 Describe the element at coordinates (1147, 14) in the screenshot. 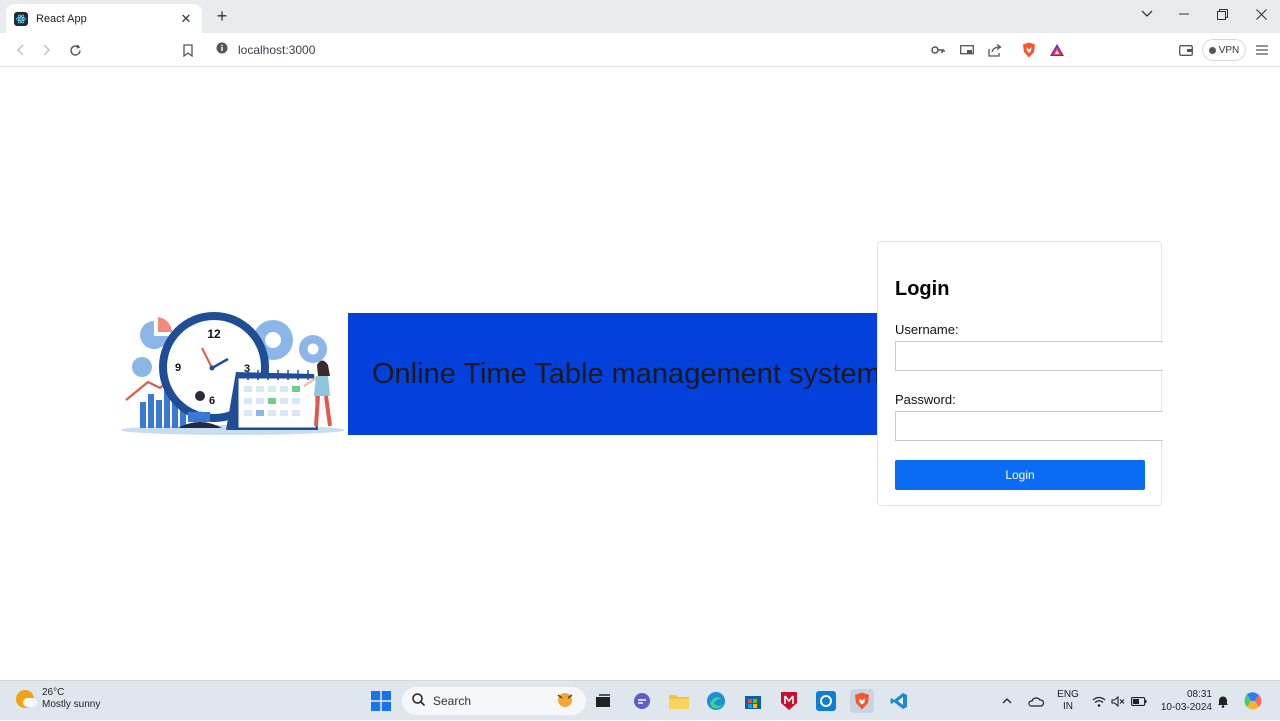

I see `tab-search-chevron-icon` at that location.